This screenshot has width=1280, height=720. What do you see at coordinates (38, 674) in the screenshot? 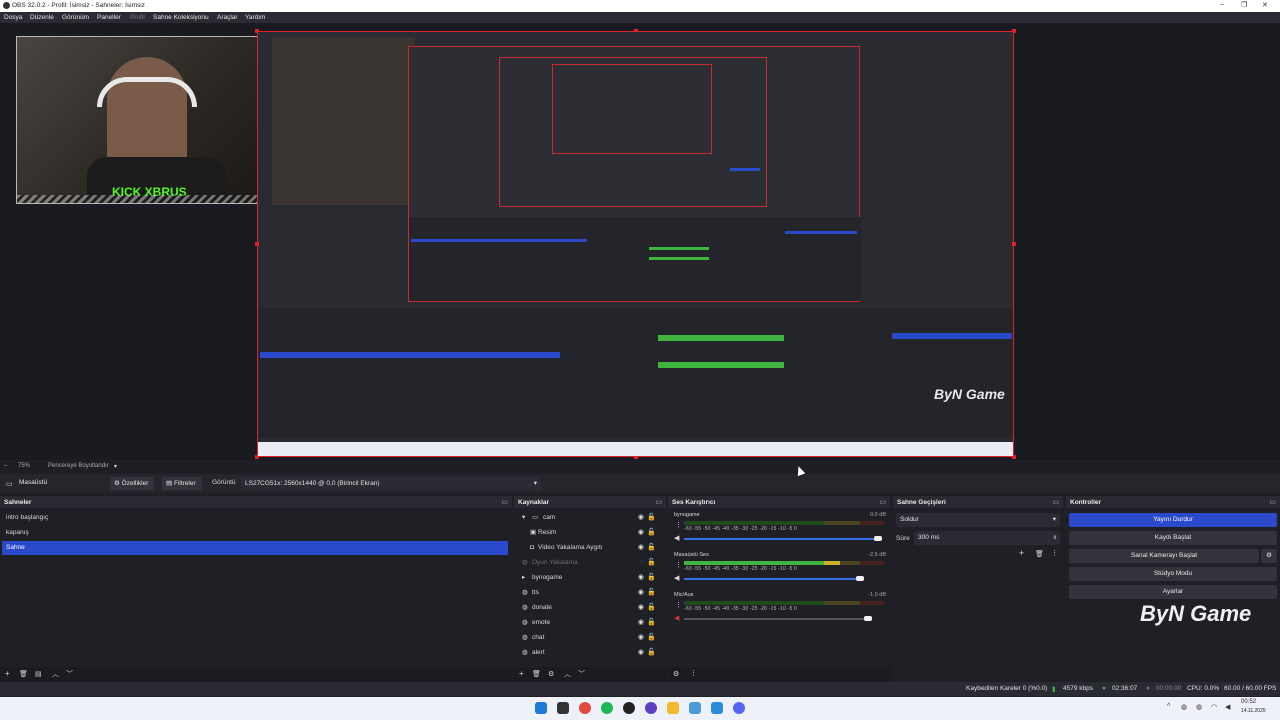
I see `filter-icon: ▤` at bounding box center [38, 674].